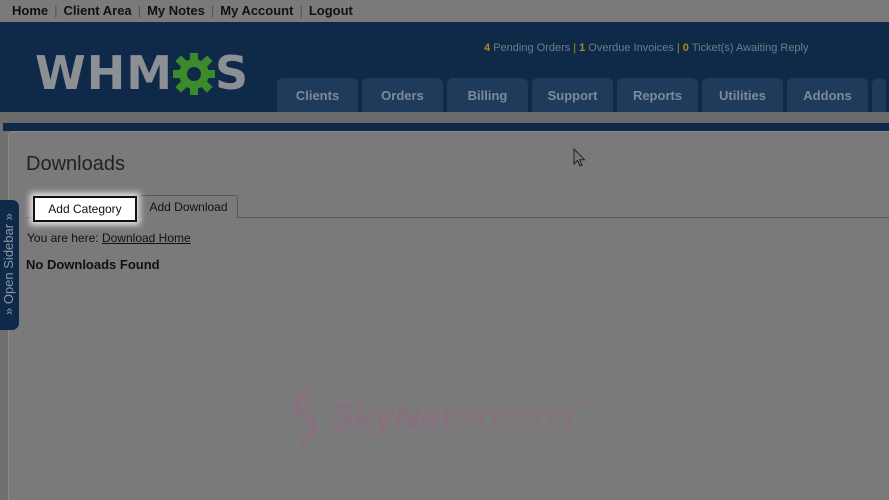  Describe the element at coordinates (446, 127) in the screenshot. I see `content-top-bar` at that location.